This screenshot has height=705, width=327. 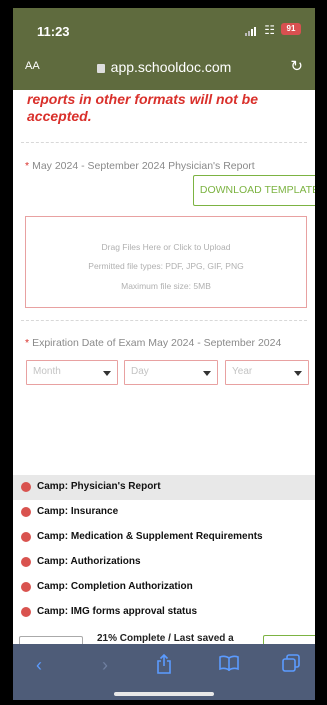 I want to click on address-bar: AA app.schooldoc.com ↻, so click(x=164, y=67).